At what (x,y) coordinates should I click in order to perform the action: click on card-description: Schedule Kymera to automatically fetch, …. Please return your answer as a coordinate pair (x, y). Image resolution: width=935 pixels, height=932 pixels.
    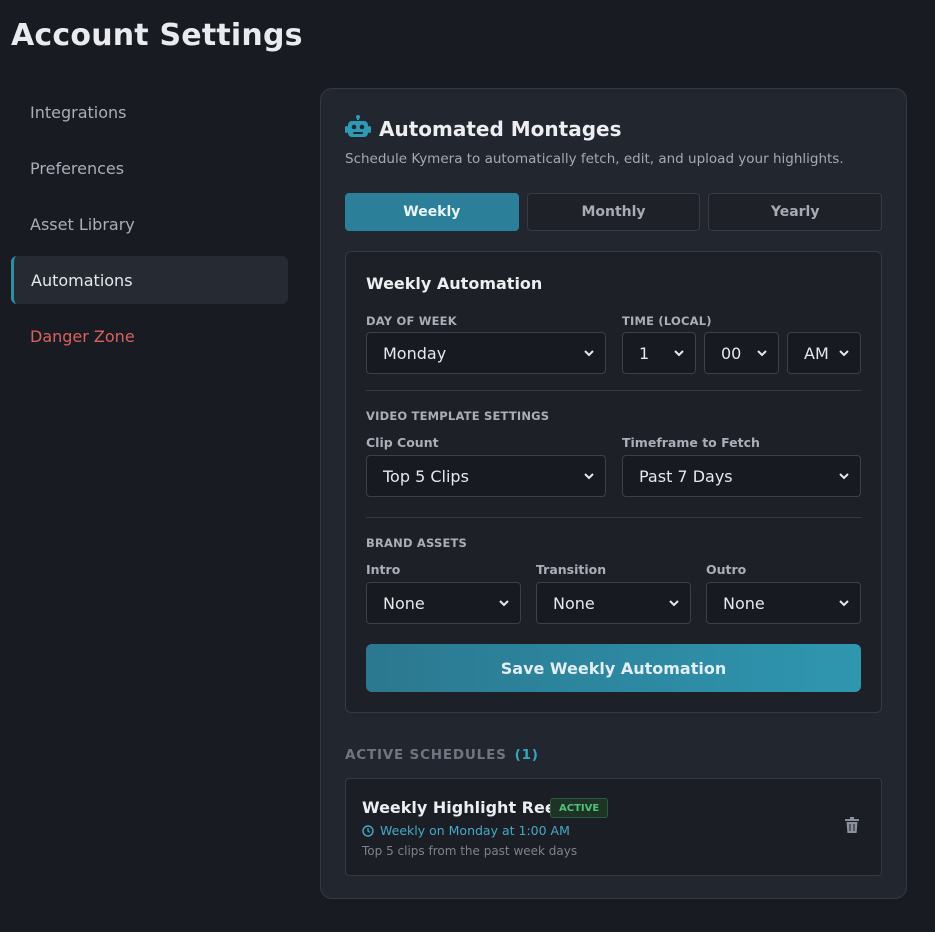
    Looking at the image, I should click on (594, 159).